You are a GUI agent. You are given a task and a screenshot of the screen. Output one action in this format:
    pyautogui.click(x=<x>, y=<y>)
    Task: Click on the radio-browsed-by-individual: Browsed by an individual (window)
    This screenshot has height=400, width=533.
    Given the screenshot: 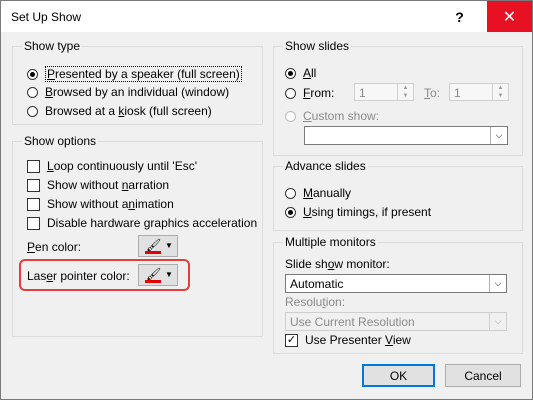 What is the action you would take?
    pyautogui.click(x=128, y=92)
    